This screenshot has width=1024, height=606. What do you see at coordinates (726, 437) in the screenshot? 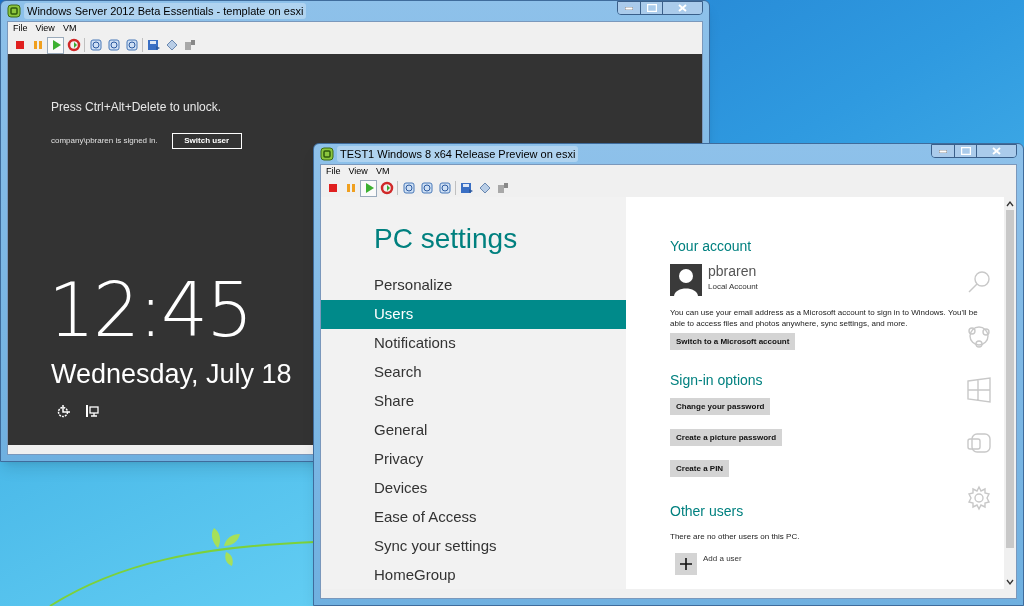
I see `sign-in-option-button: Create a picture password` at bounding box center [726, 437].